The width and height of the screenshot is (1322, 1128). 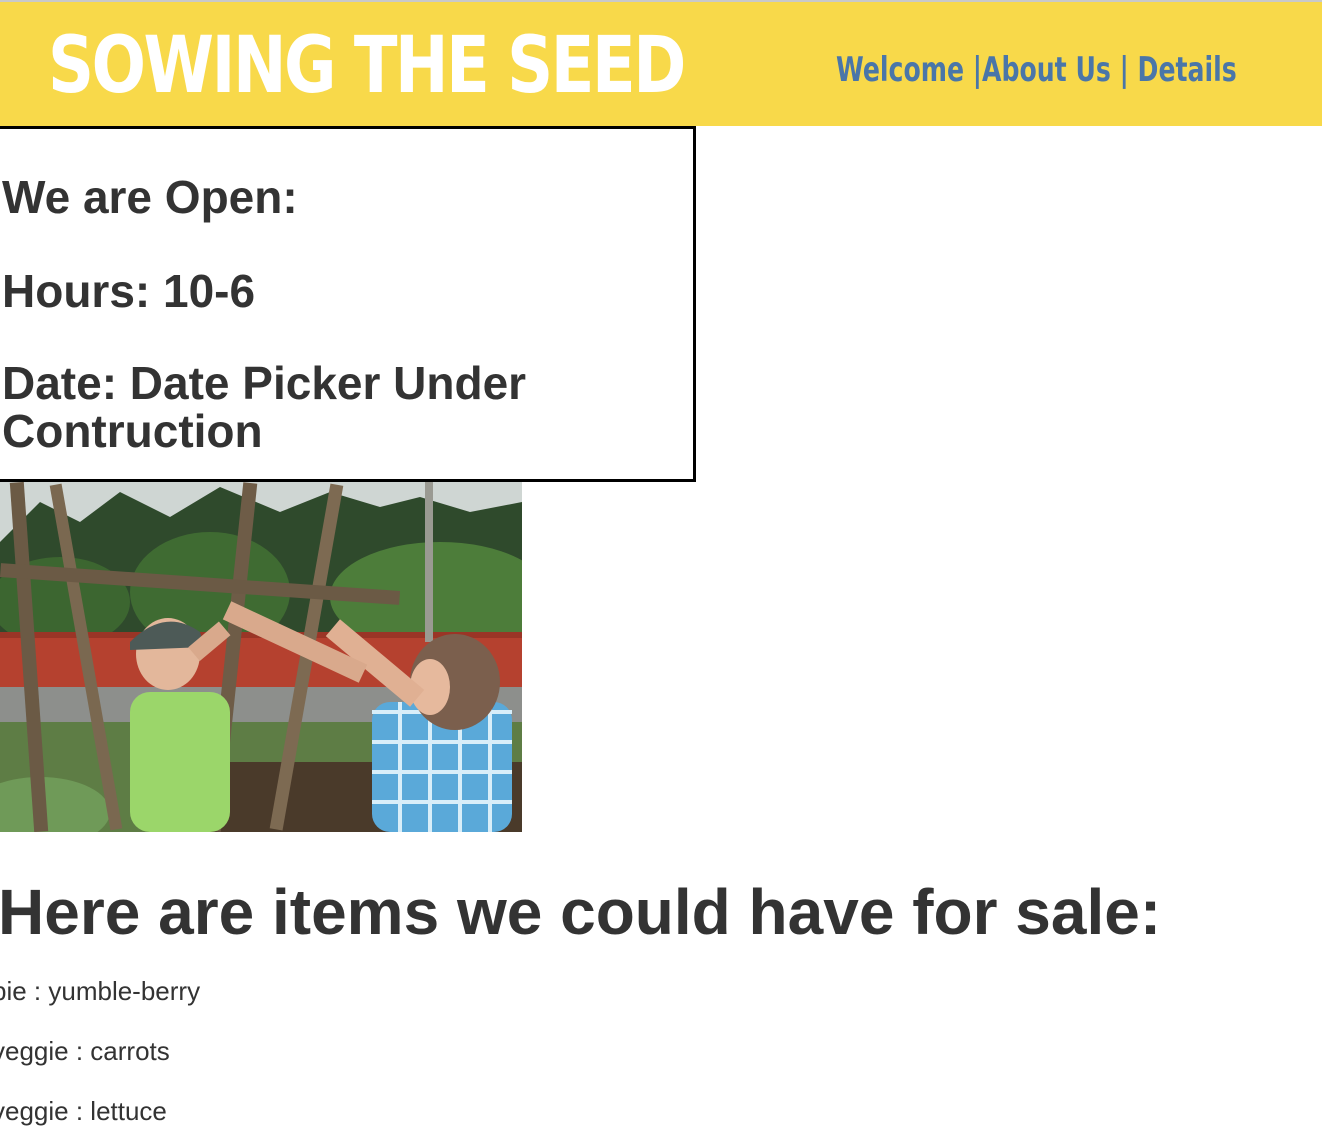 What do you see at coordinates (83, 1111) in the screenshot?
I see `list-item: veggie : lettuce` at bounding box center [83, 1111].